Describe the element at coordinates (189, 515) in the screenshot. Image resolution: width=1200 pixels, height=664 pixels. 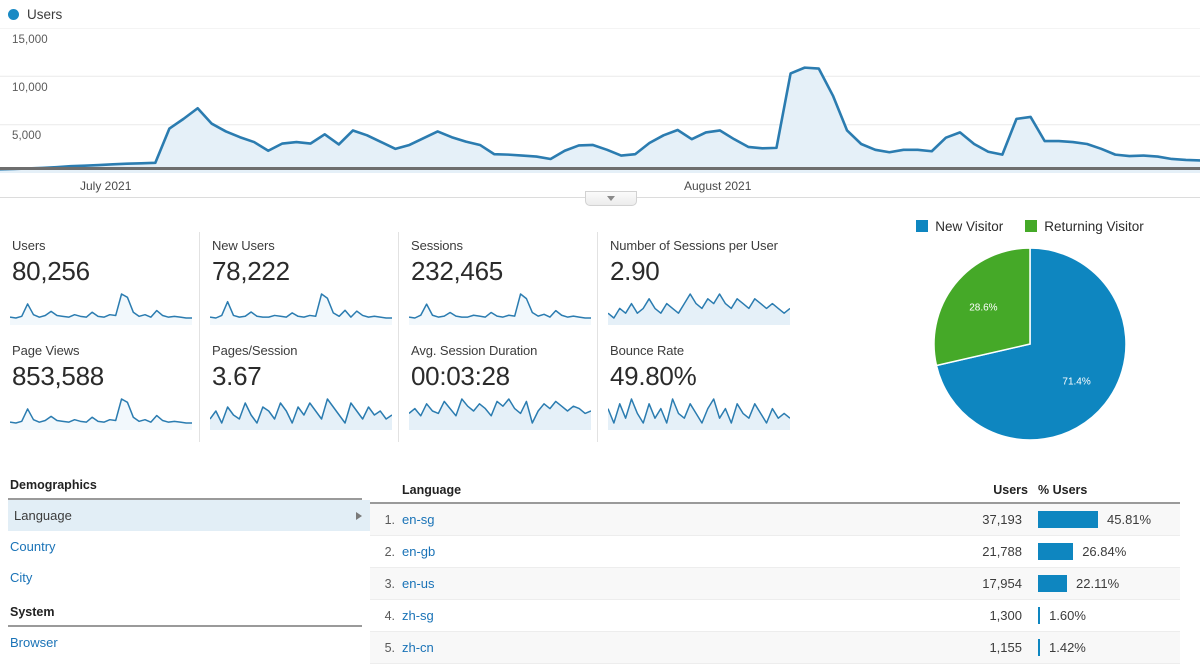
I see `sidebar-item-language: Language` at that location.